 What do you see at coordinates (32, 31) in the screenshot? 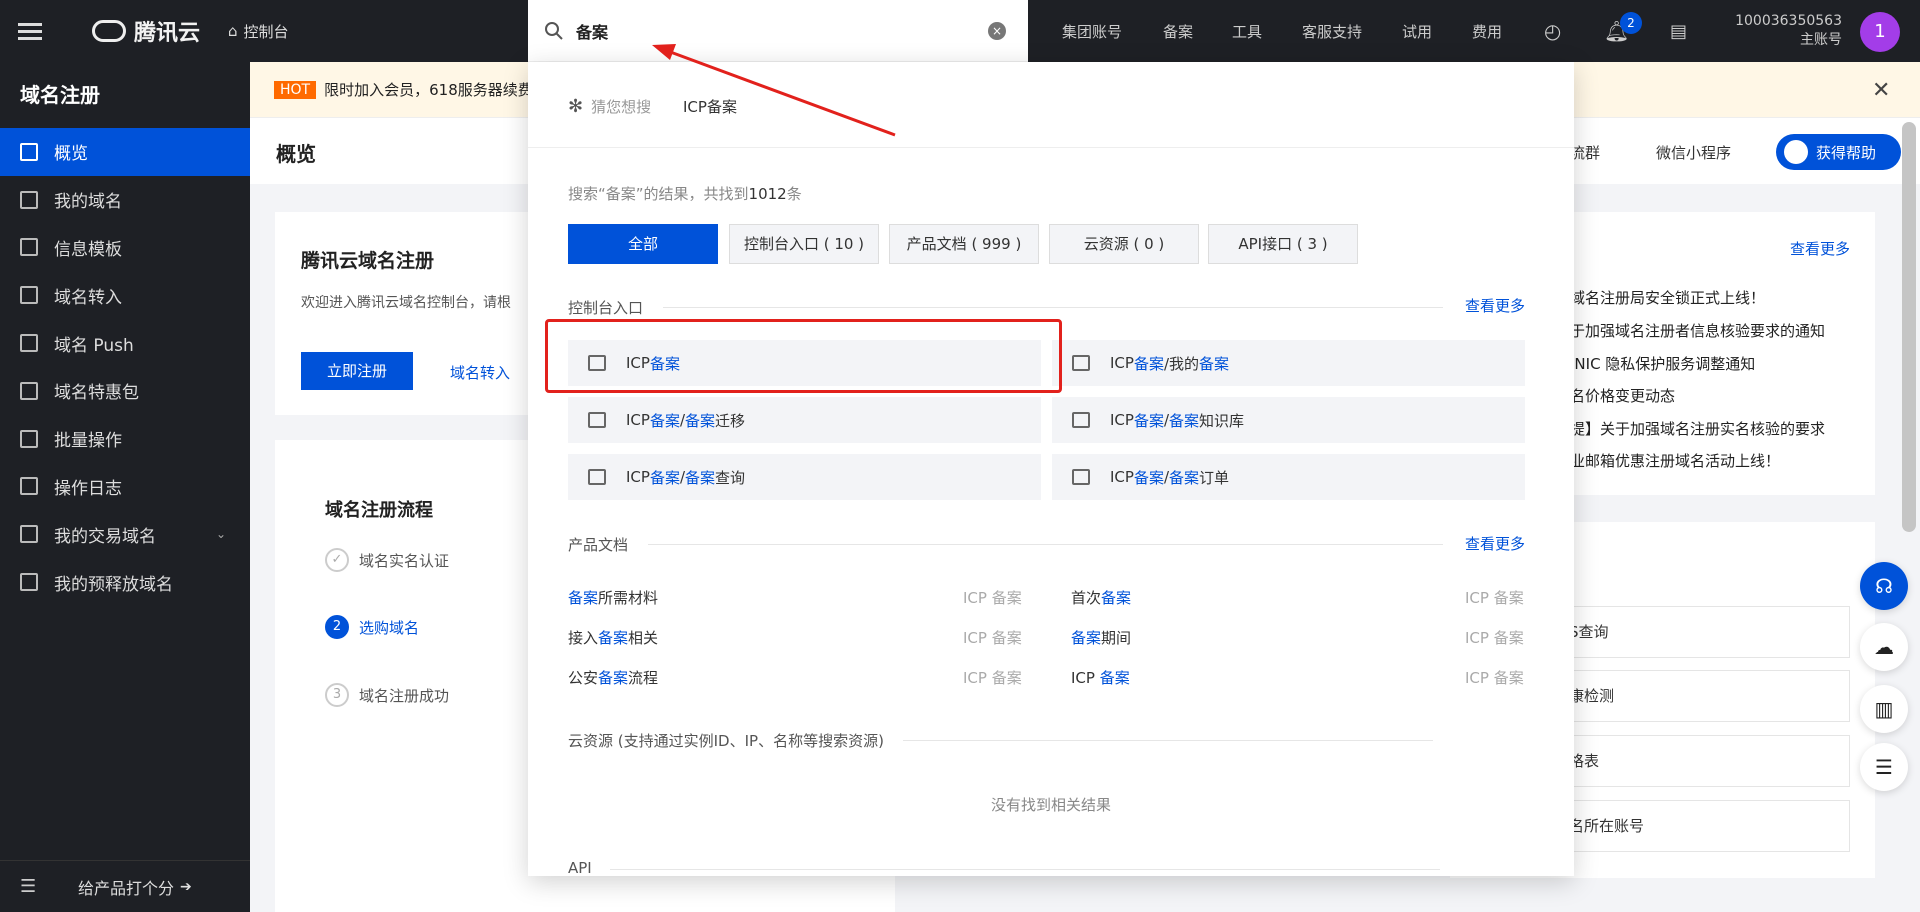
I see `menu-icon` at bounding box center [32, 31].